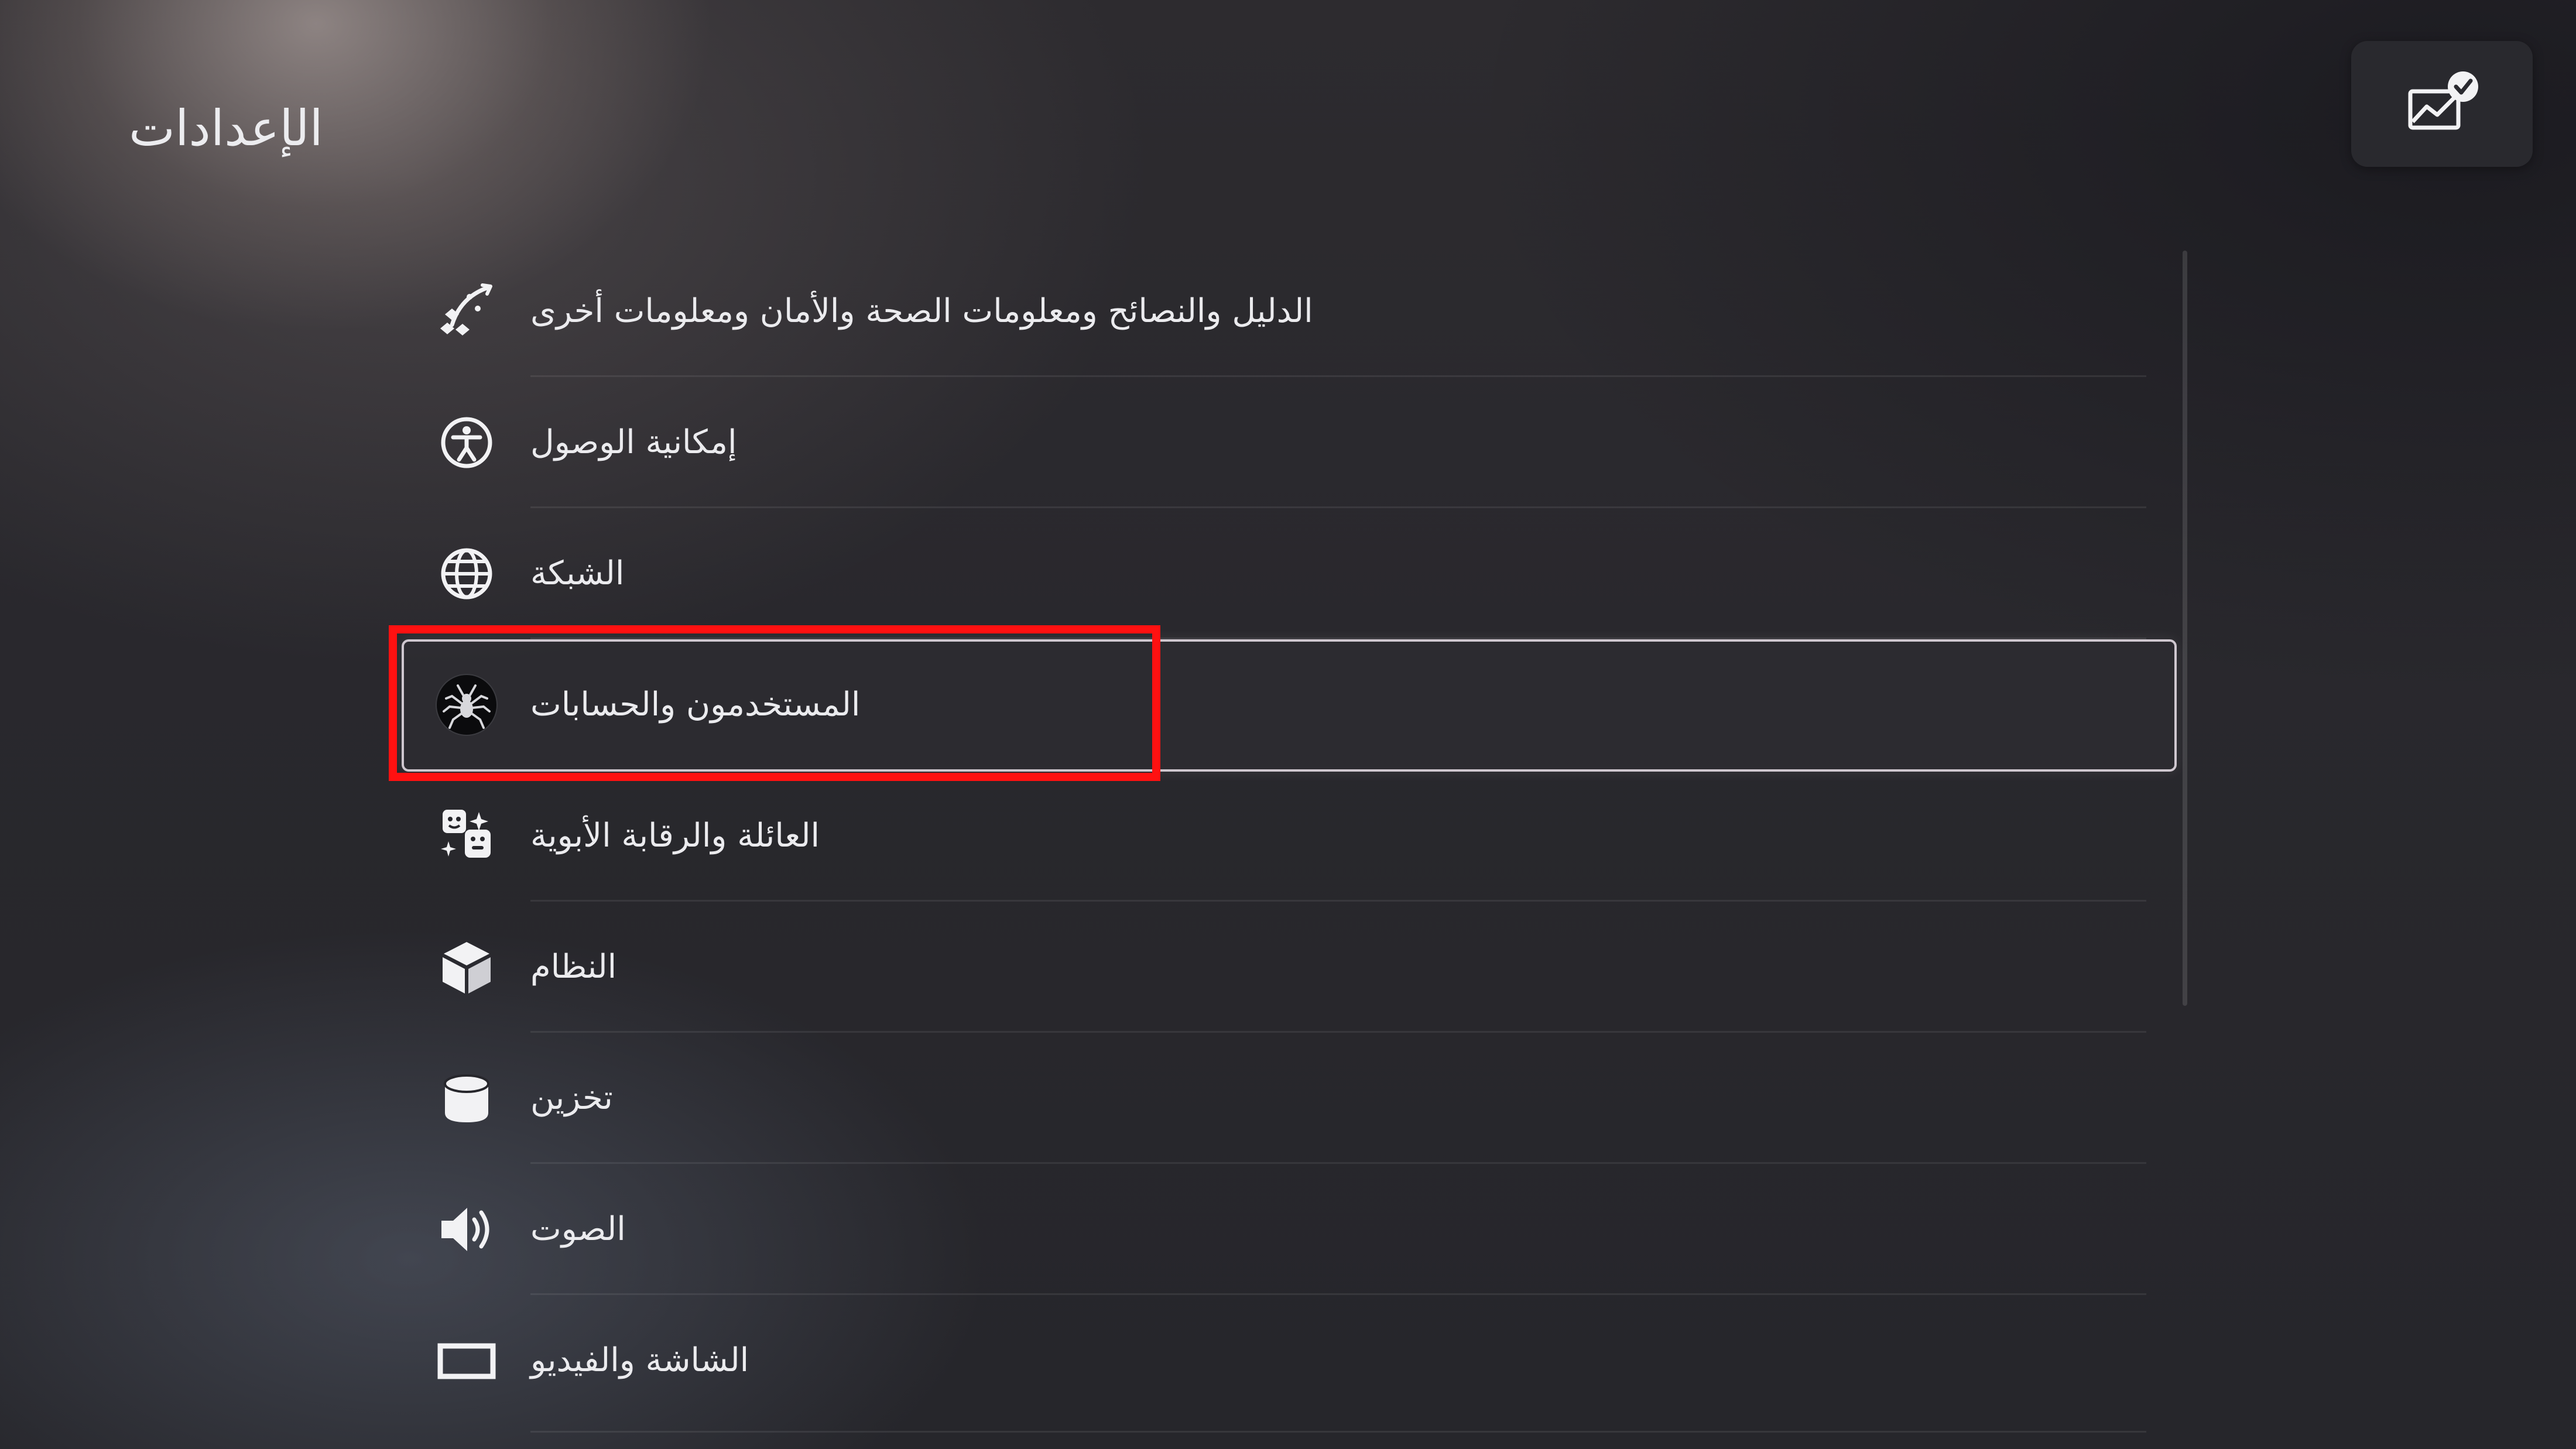  I want to click on menu-item-label: العائلة والرقابة الأبوية, so click(675, 836).